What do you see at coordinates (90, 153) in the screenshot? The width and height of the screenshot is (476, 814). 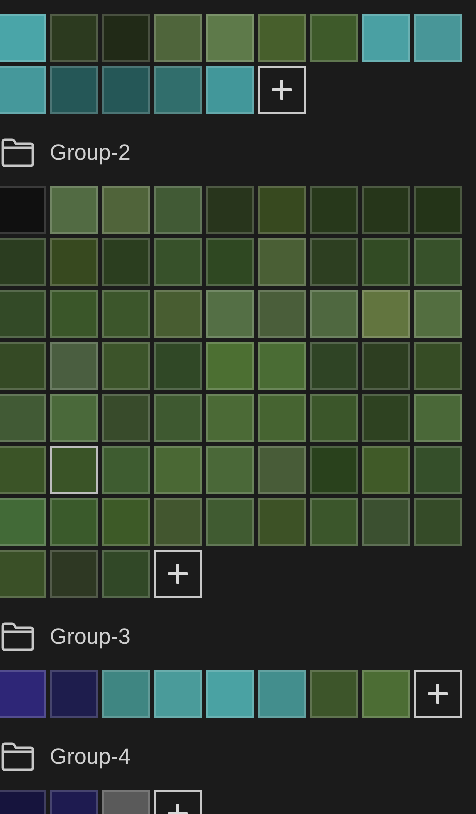 I see `group-name: Group-2` at bounding box center [90, 153].